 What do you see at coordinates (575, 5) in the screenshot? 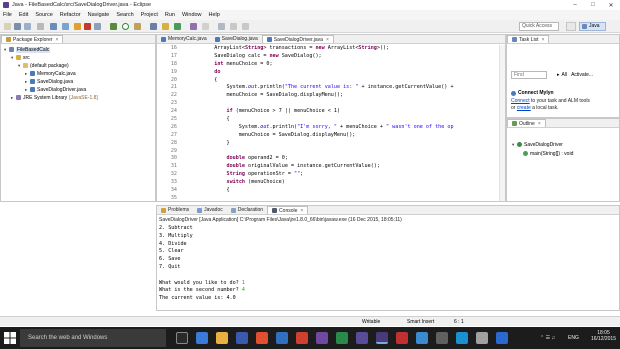
I see `minimize-button: –` at bounding box center [575, 5].